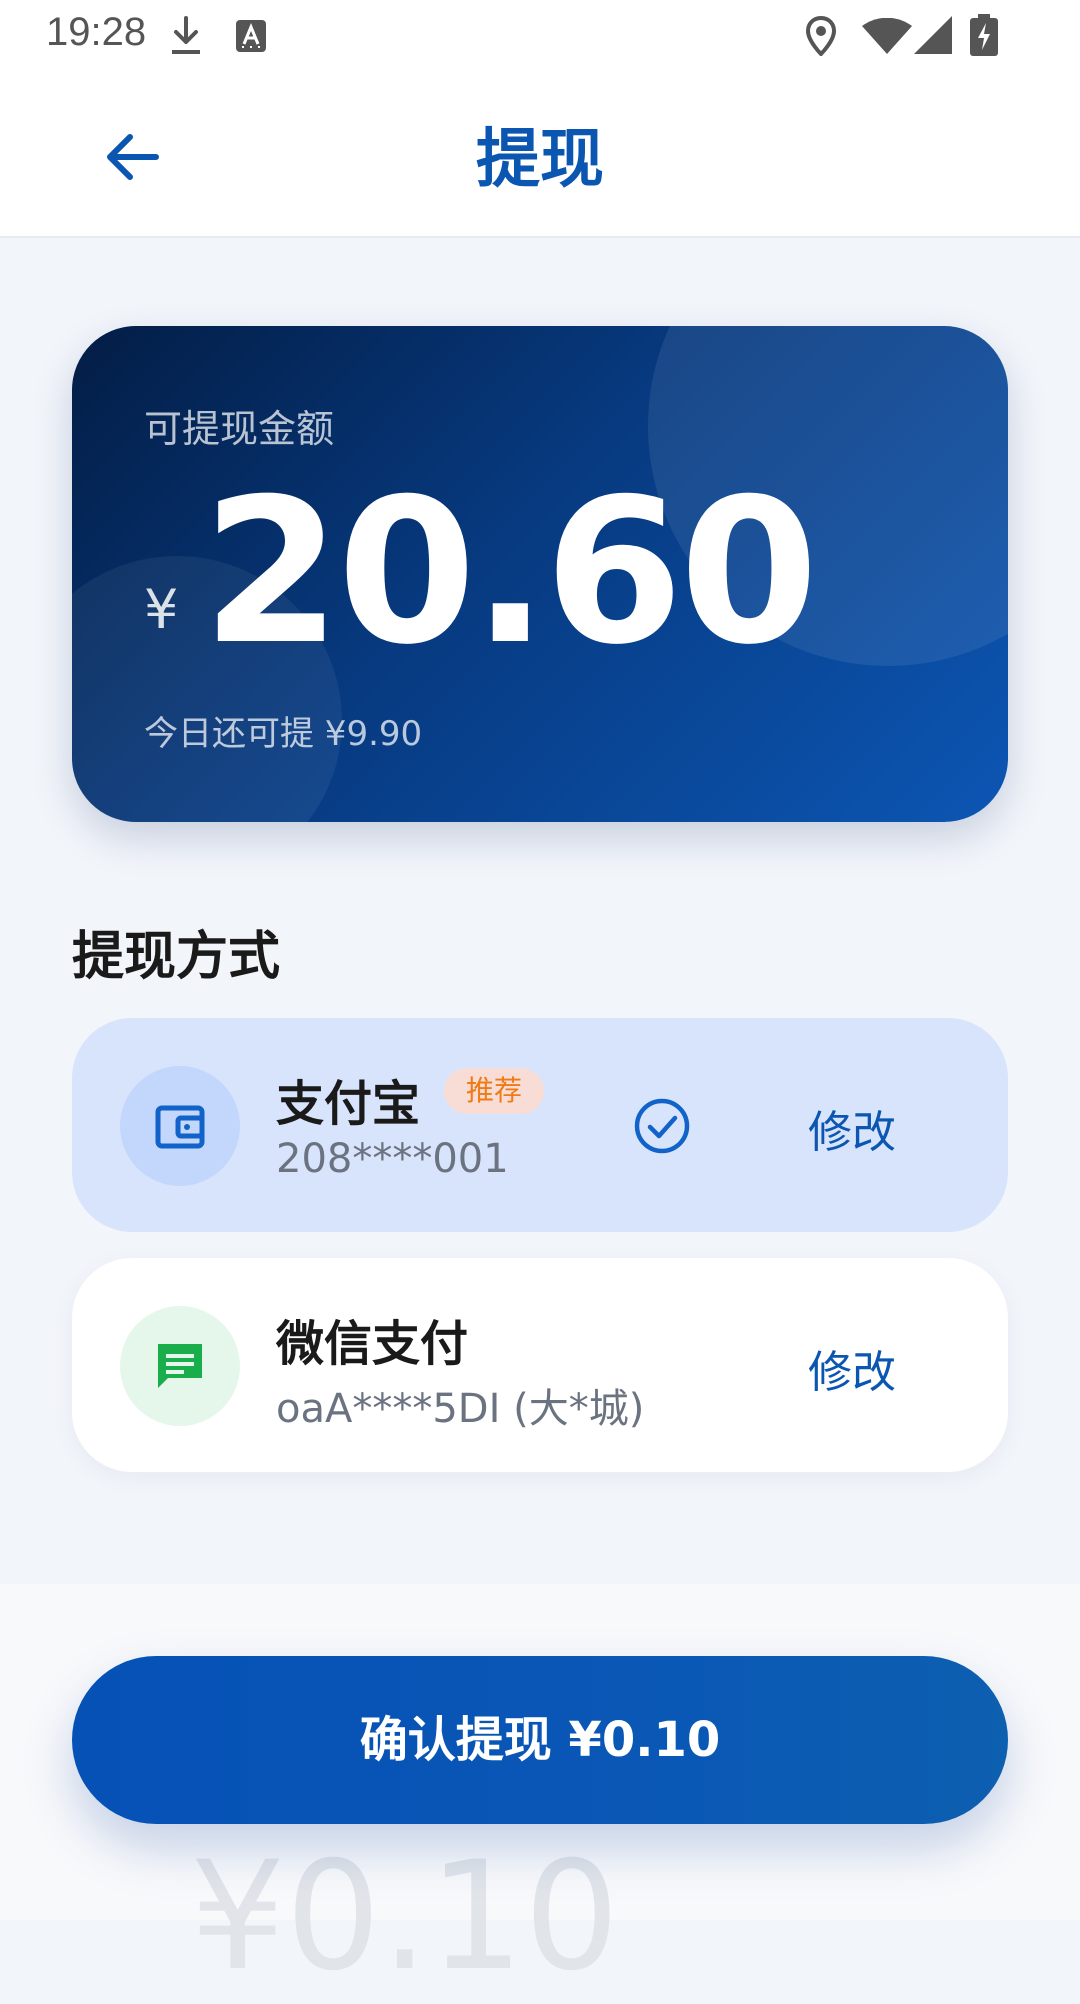 The width and height of the screenshot is (1080, 2004). What do you see at coordinates (510, 572) in the screenshot?
I see `balance-amount: 20.60` at bounding box center [510, 572].